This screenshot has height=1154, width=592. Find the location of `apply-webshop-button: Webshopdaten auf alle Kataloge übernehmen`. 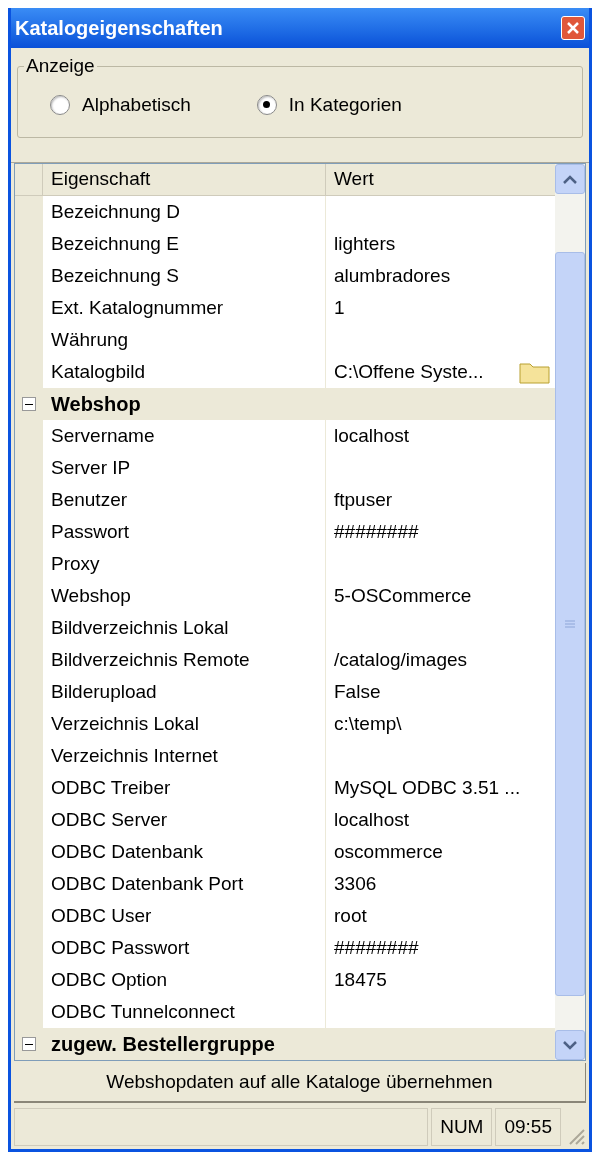

apply-webshop-button: Webshopdaten auf alle Kataloge übernehmen is located at coordinates (300, 1083).